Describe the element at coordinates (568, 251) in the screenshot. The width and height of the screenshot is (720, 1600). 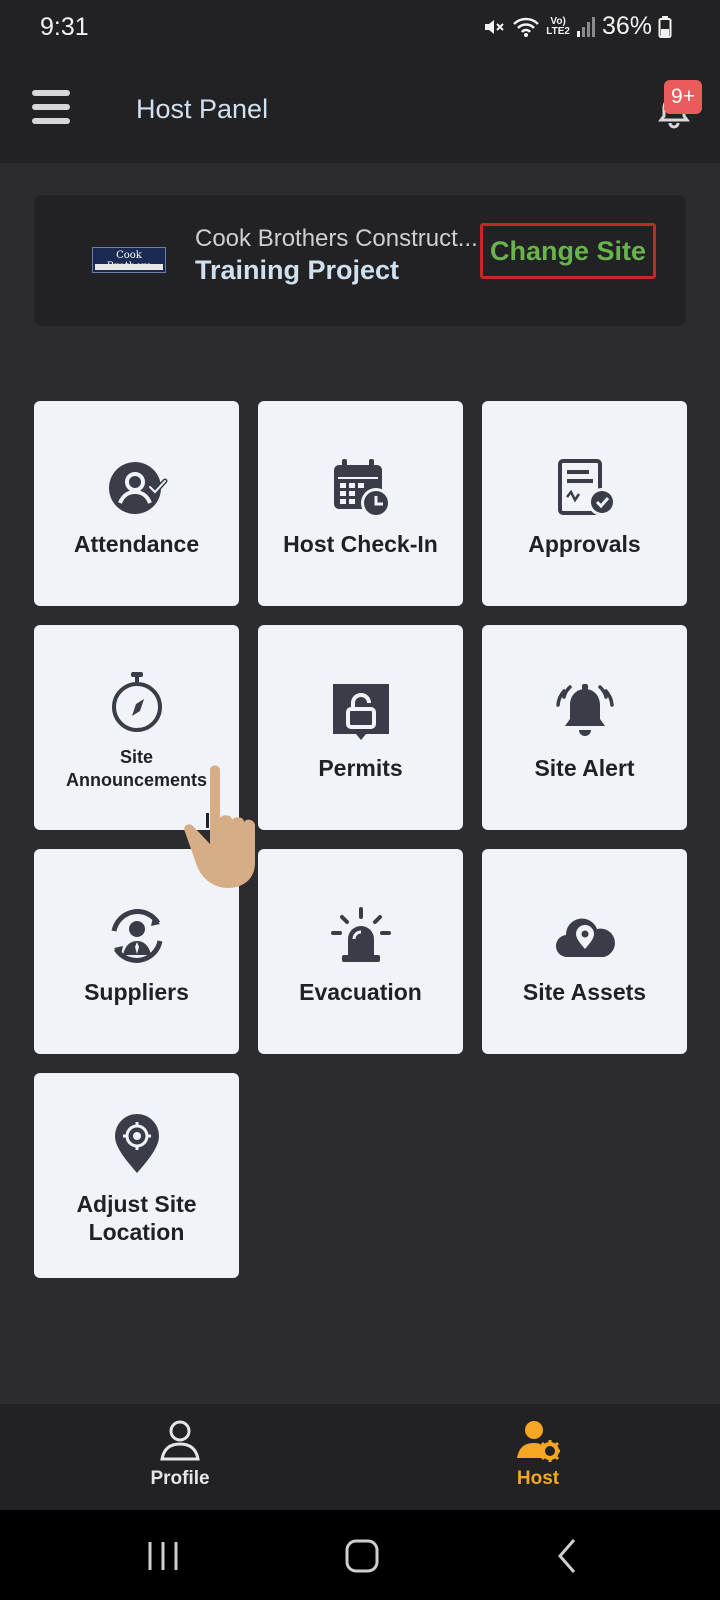
I see `change-site-button: Change Site` at that location.